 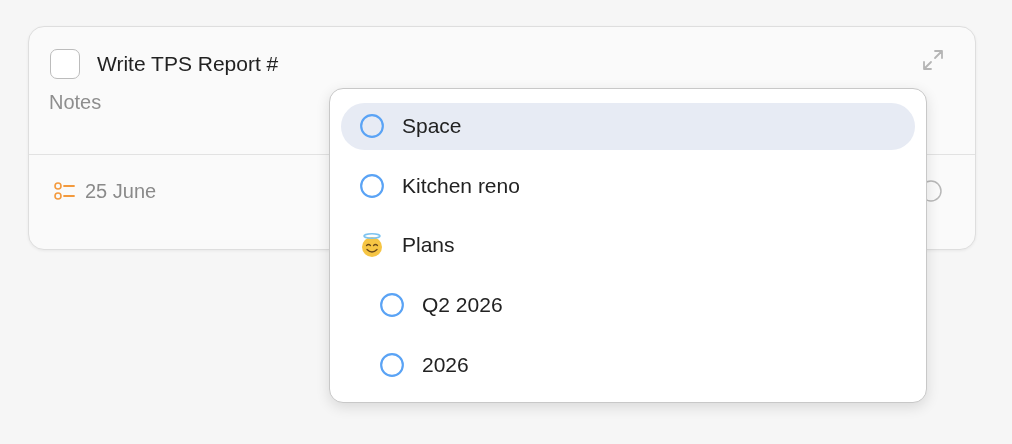 What do you see at coordinates (933, 60) in the screenshot?
I see `expand-icon` at bounding box center [933, 60].